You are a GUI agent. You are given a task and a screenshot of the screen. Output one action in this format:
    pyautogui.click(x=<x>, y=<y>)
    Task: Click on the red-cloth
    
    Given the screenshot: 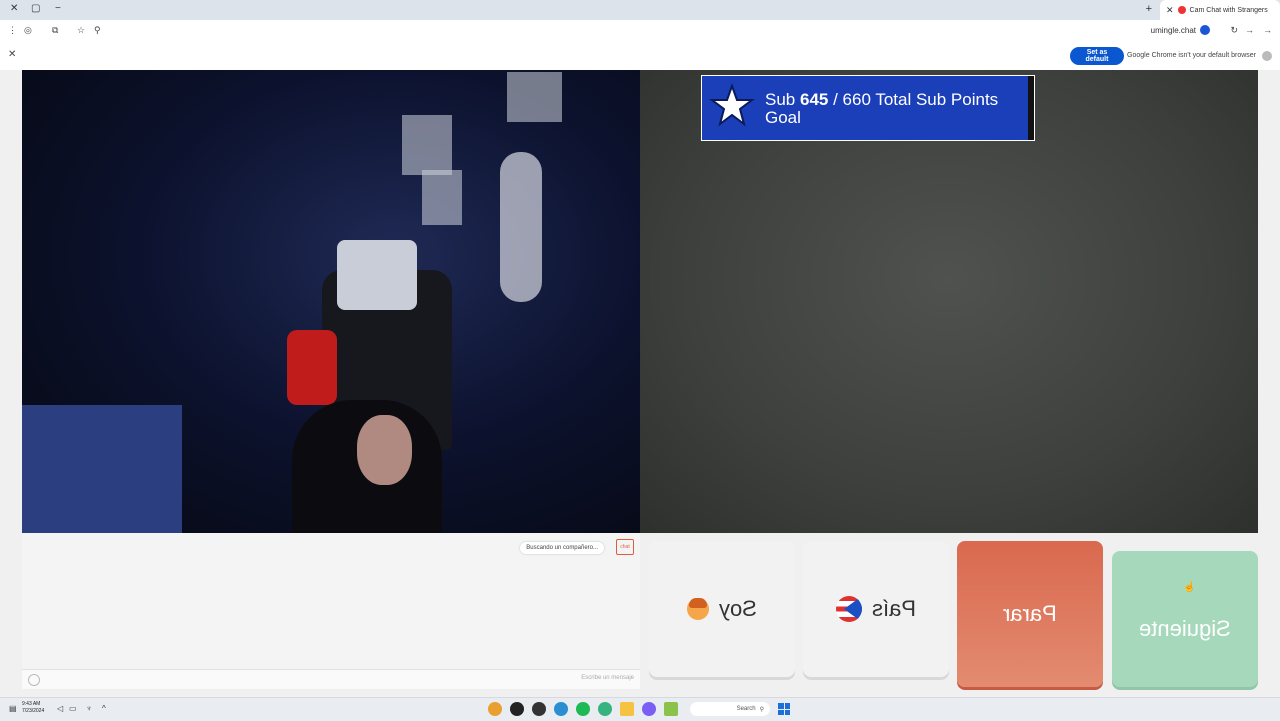 What is the action you would take?
    pyautogui.click(x=312, y=367)
    